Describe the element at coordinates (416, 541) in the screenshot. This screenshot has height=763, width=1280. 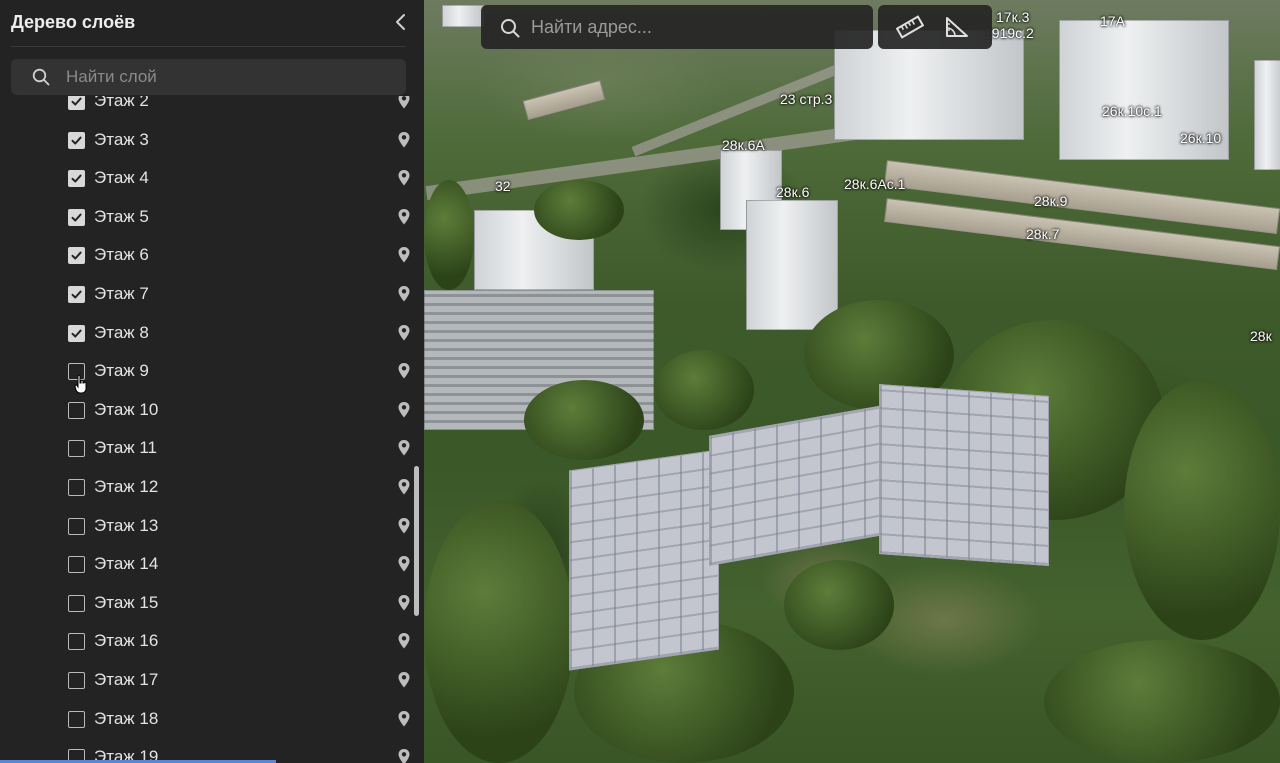
I see `layer-list-scrollbar` at that location.